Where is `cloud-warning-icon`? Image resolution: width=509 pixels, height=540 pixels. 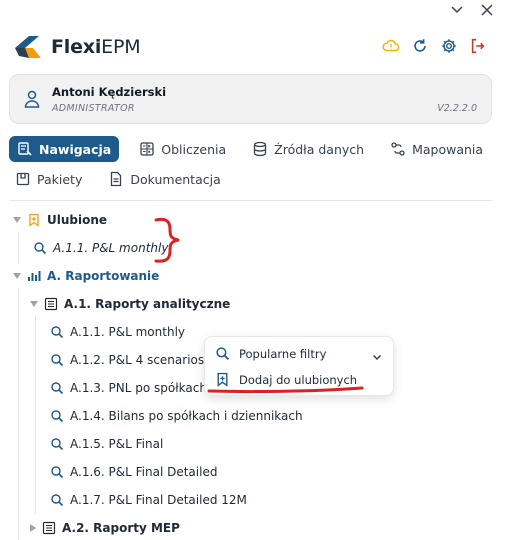 cloud-warning-icon is located at coordinates (391, 46).